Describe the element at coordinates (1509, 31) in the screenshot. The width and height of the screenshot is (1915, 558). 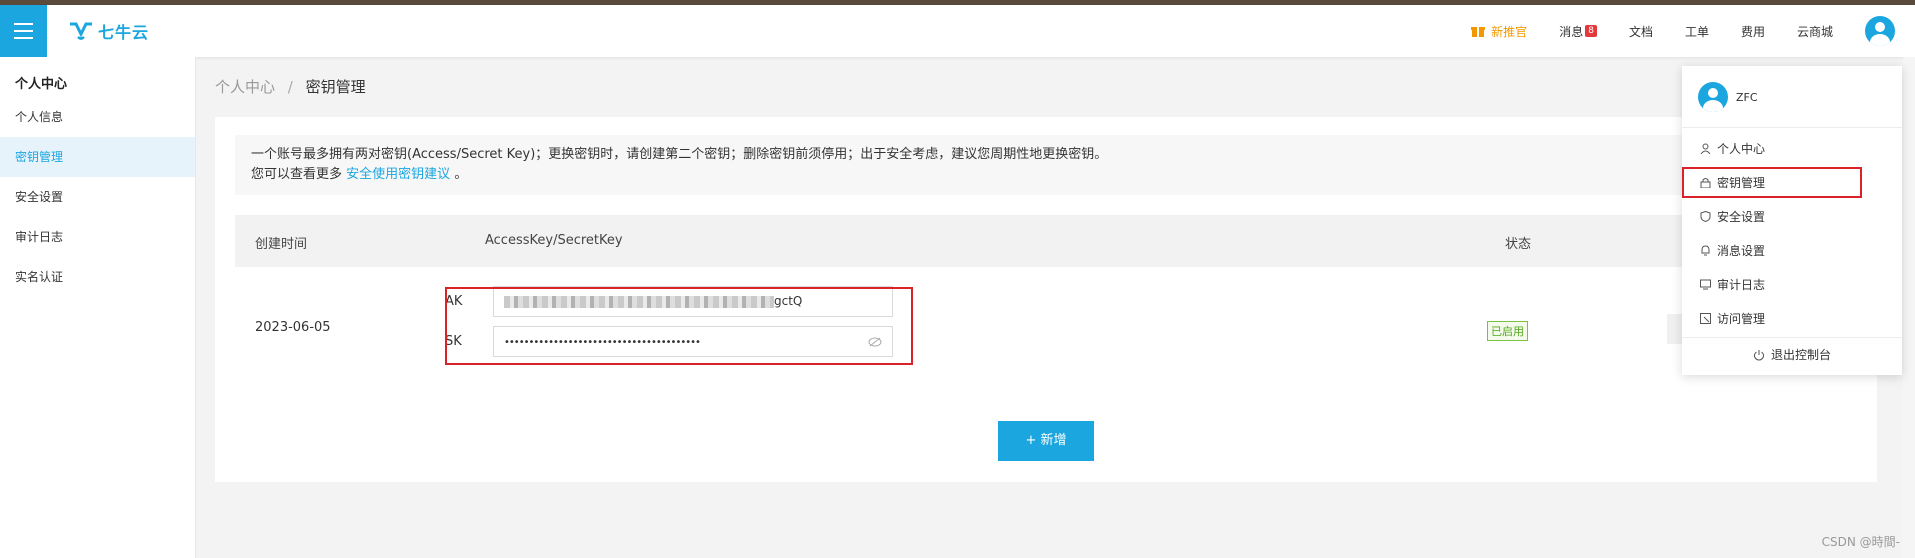
I see `promo-label: 新推官` at that location.